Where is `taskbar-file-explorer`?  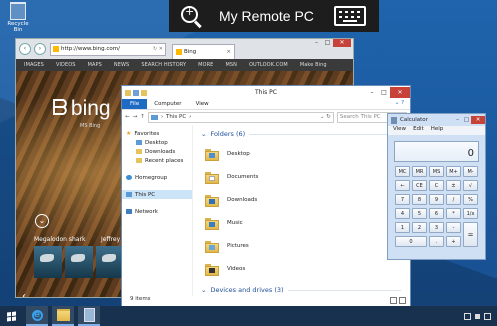 taskbar-file-explorer is located at coordinates (63, 316).